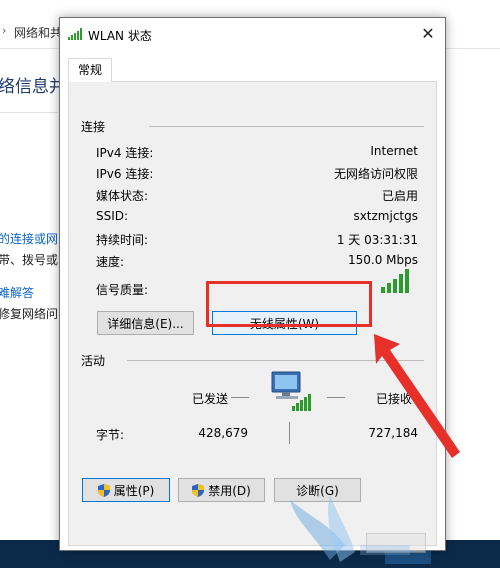 This screenshot has height=568, width=500. I want to click on ipv6-value: 无网络访问权限, so click(375, 174).